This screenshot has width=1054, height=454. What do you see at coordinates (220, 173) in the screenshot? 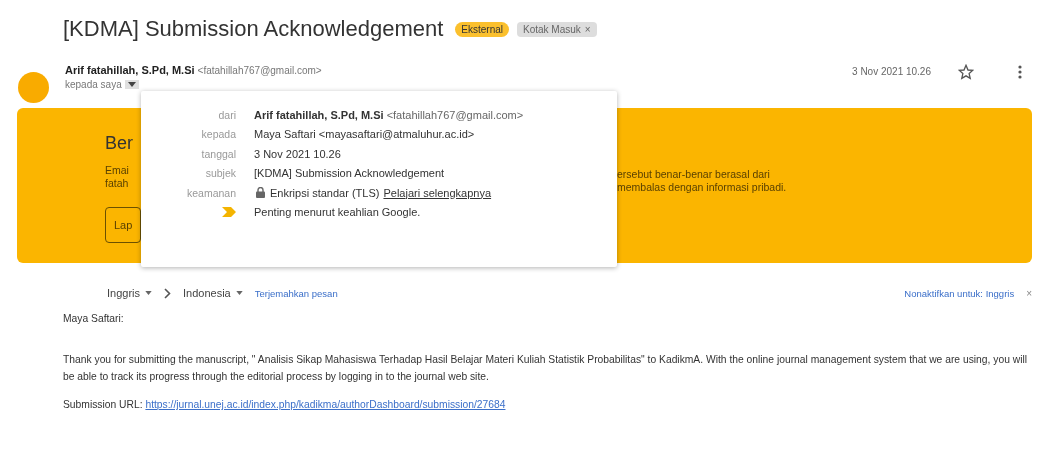
I see `detail-label: subjek` at bounding box center [220, 173].